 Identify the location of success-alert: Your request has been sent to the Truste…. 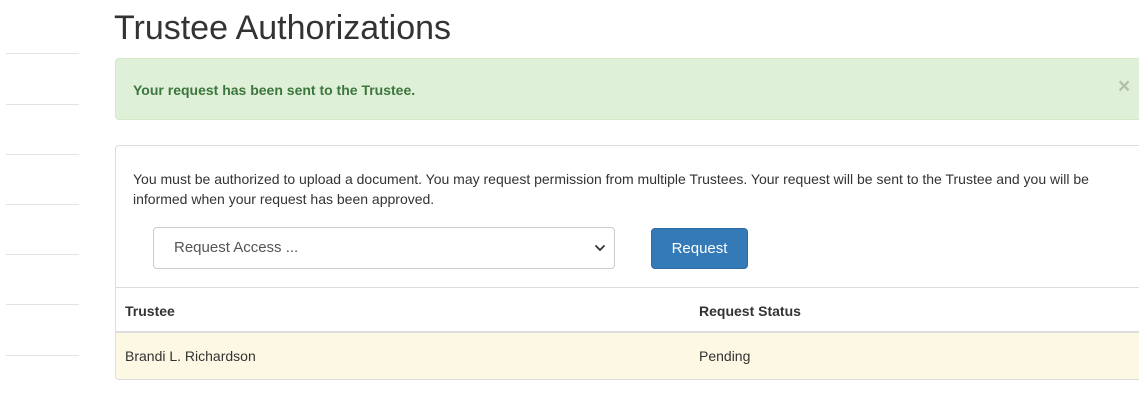
(627, 89).